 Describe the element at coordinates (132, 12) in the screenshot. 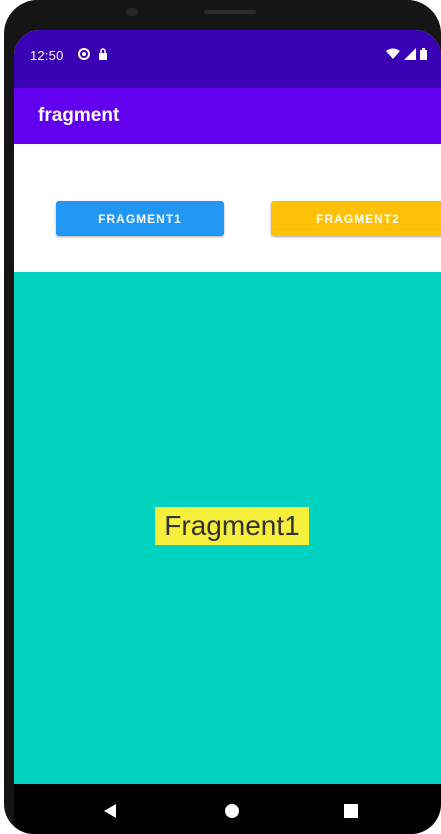

I see `camera-icon` at that location.